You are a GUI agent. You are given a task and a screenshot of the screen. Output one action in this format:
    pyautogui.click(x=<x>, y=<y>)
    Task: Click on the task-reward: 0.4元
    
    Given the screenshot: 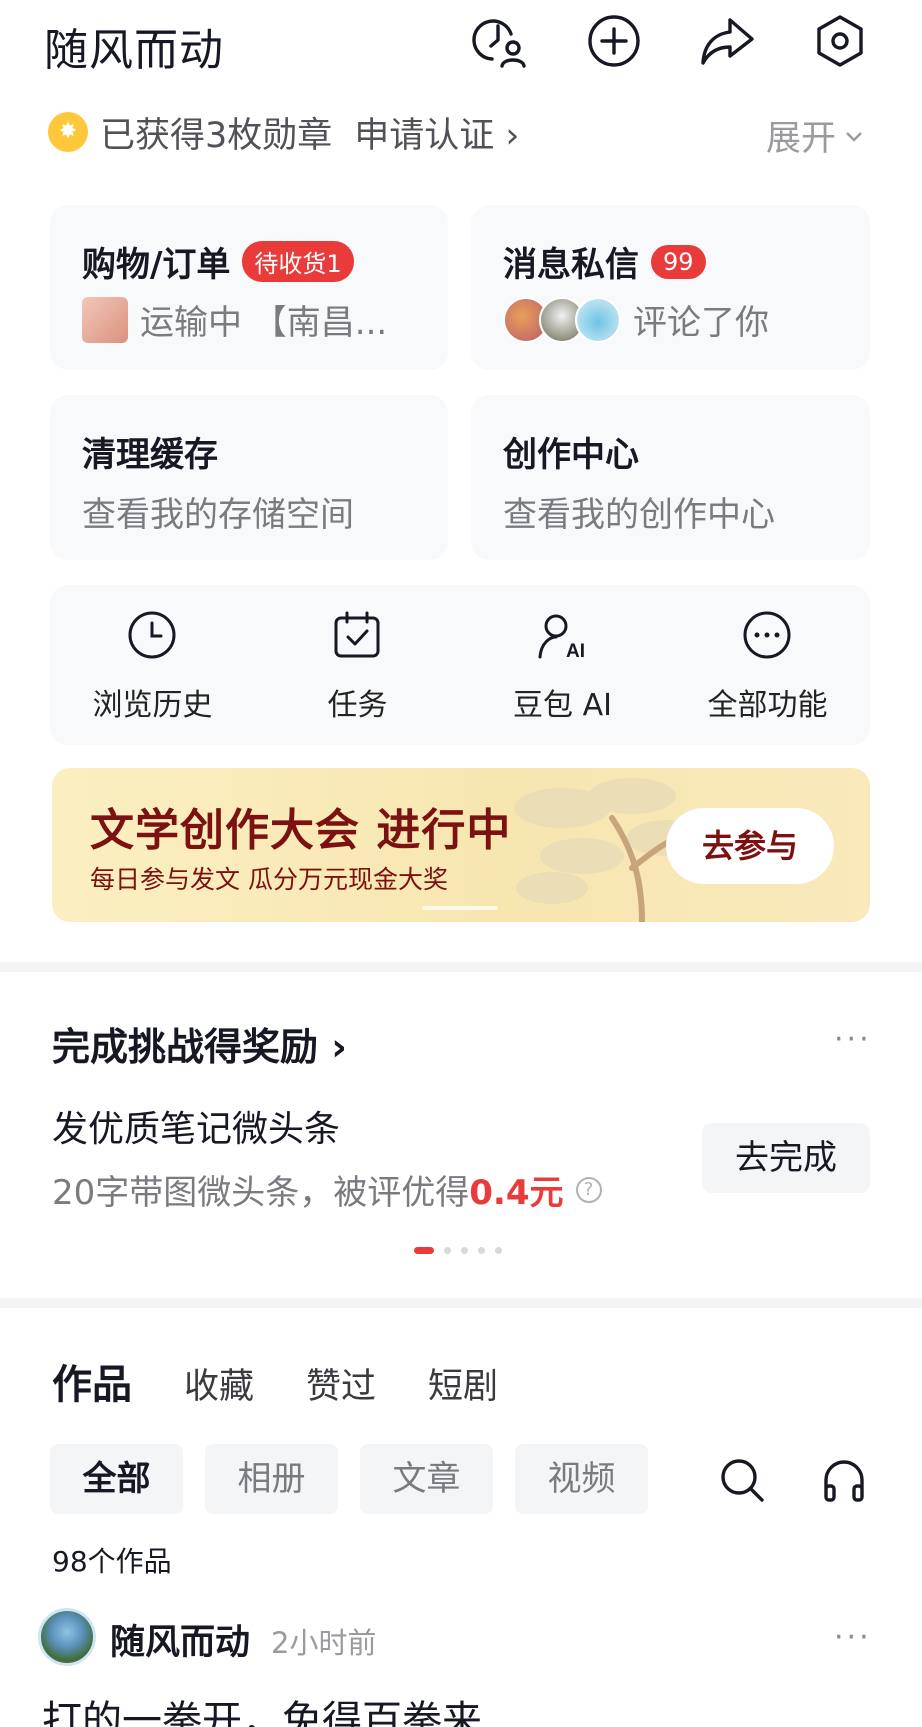 What is the action you would take?
    pyautogui.click(x=516, y=1193)
    